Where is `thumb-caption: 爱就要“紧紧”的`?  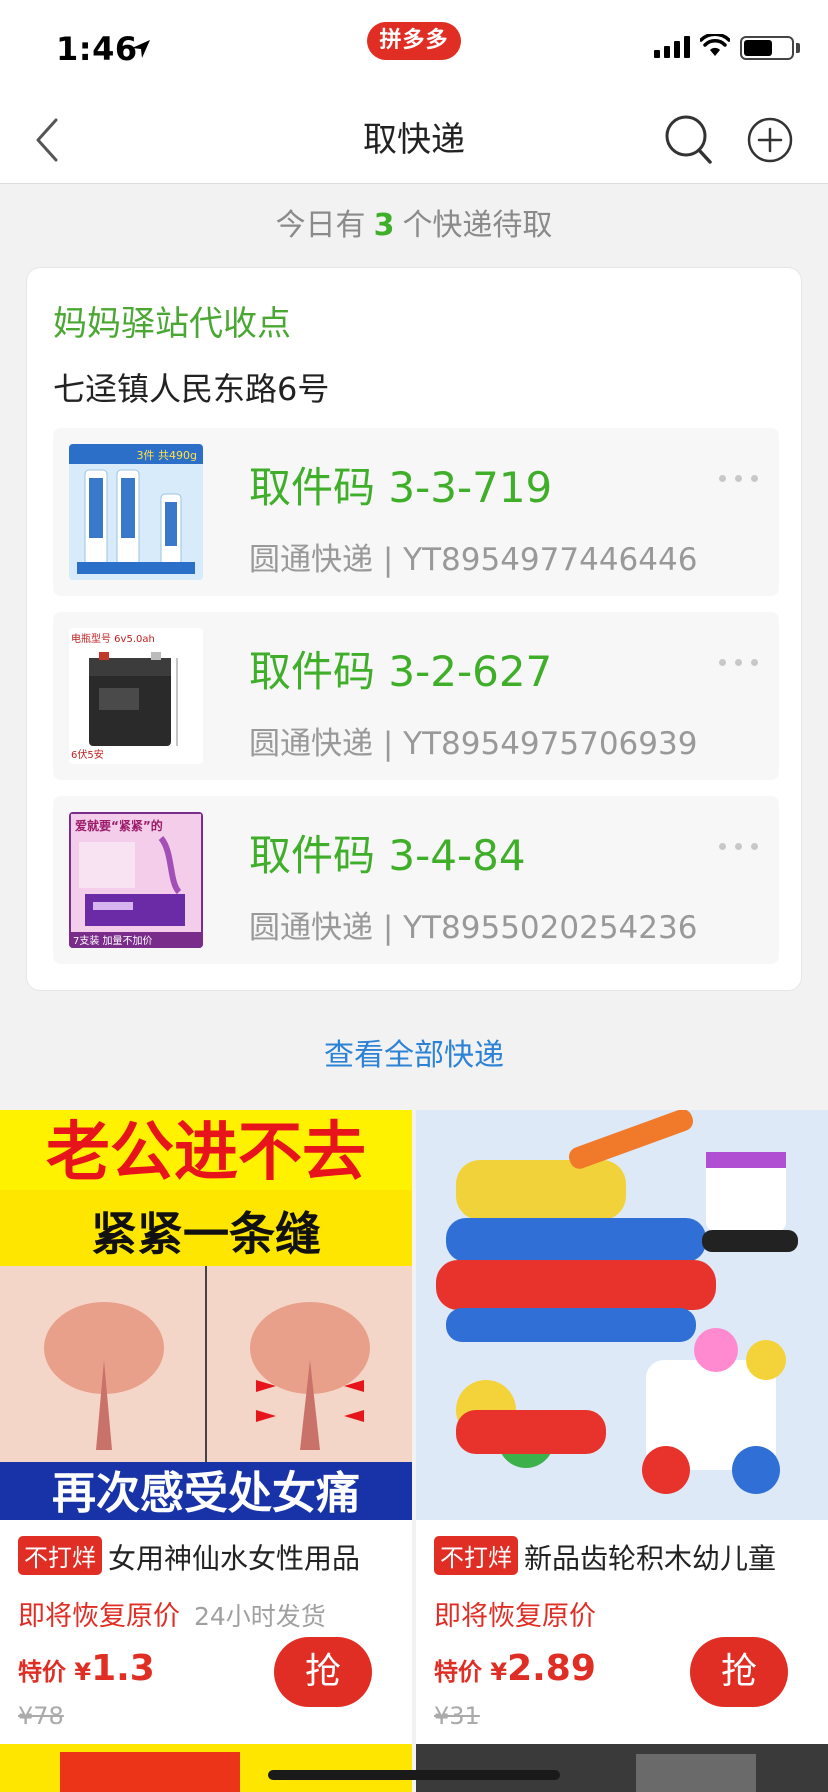 thumb-caption: 爱就要“紧紧”的 is located at coordinates (119, 825).